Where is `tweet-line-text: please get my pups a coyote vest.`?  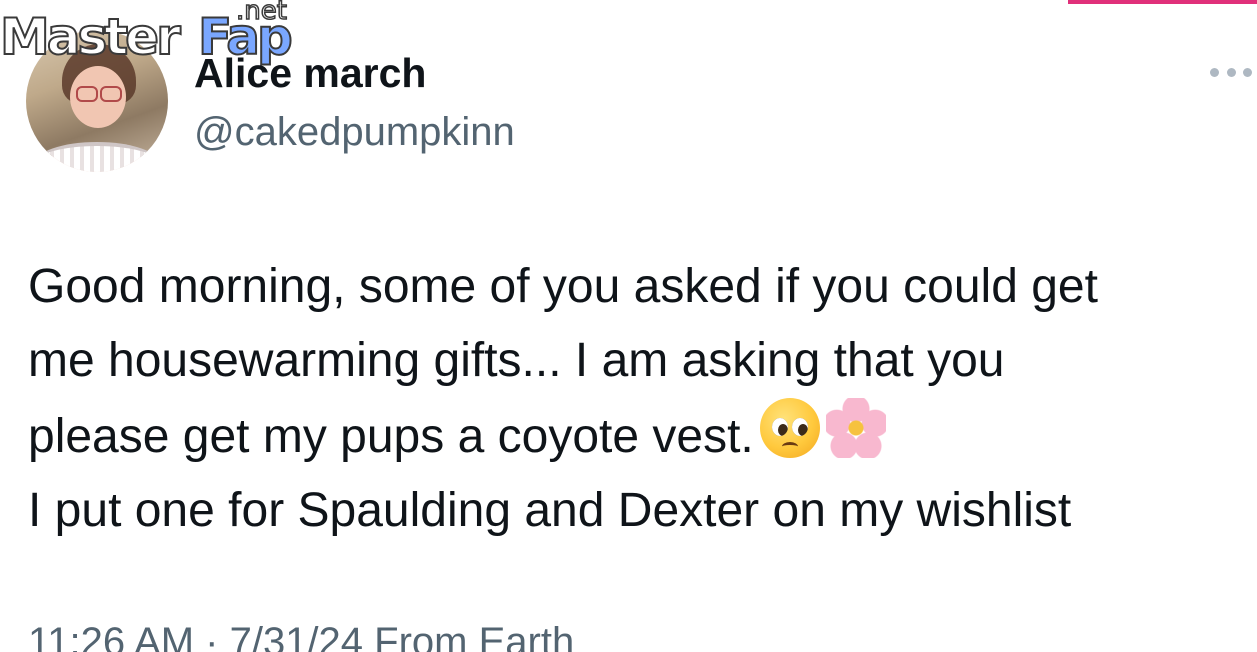 tweet-line-text: please get my pups a coyote vest. is located at coordinates (391, 436).